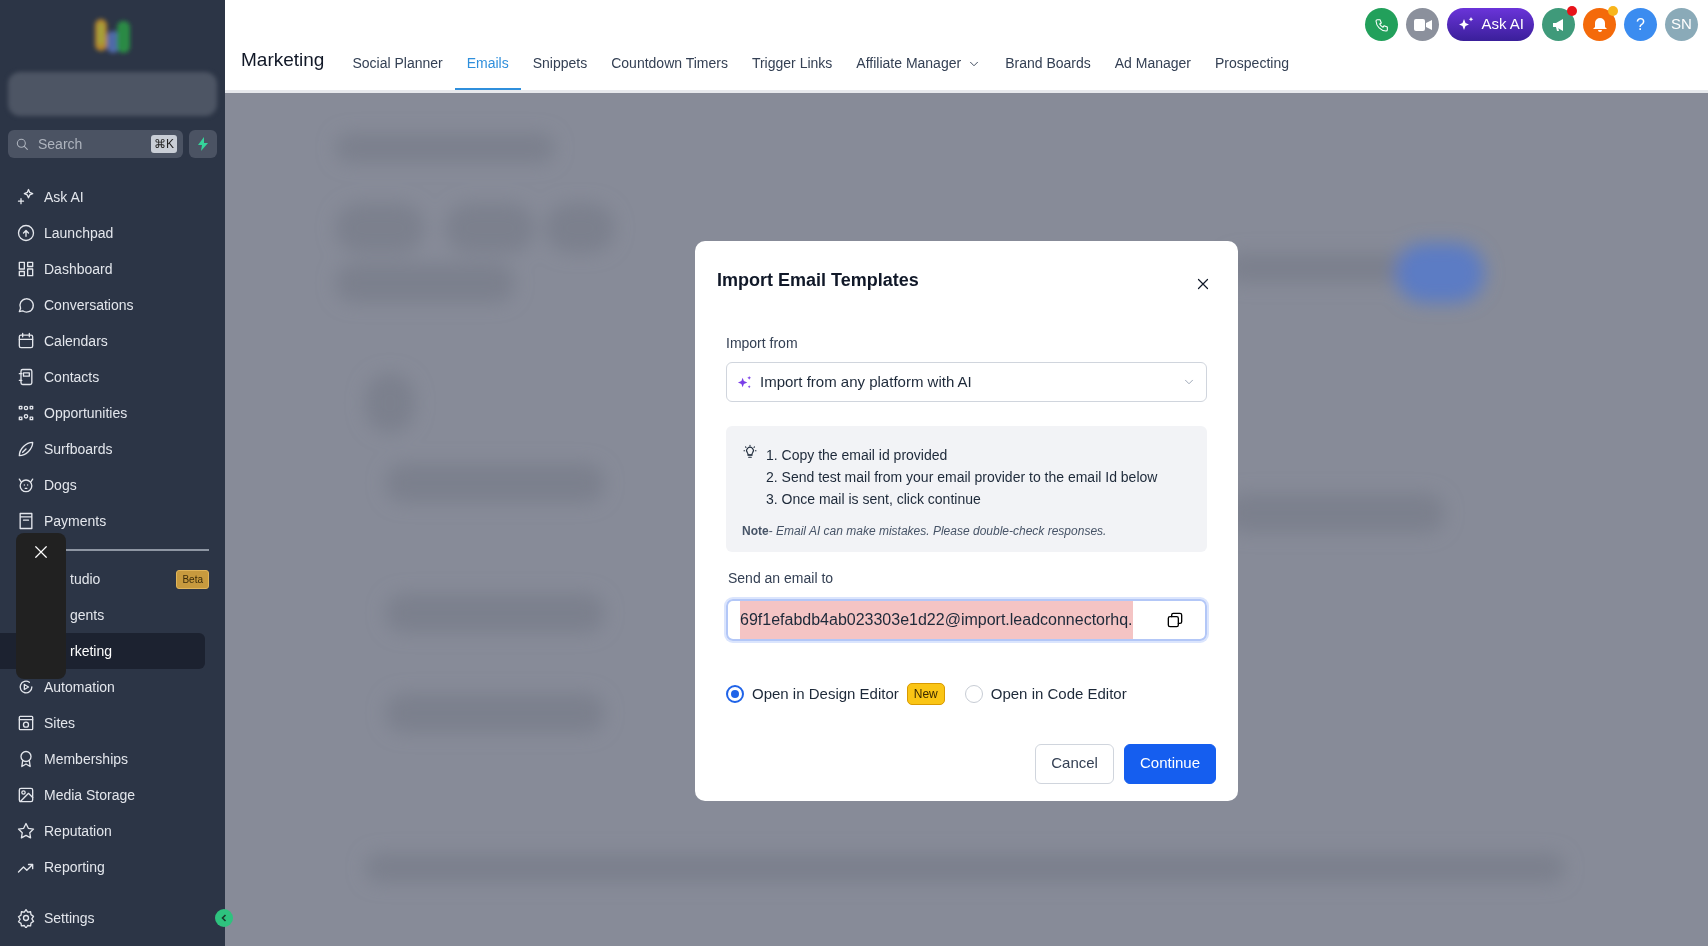 Image resolution: width=1708 pixels, height=946 pixels. I want to click on sidebar-item: tudio Beta, so click(112, 579).